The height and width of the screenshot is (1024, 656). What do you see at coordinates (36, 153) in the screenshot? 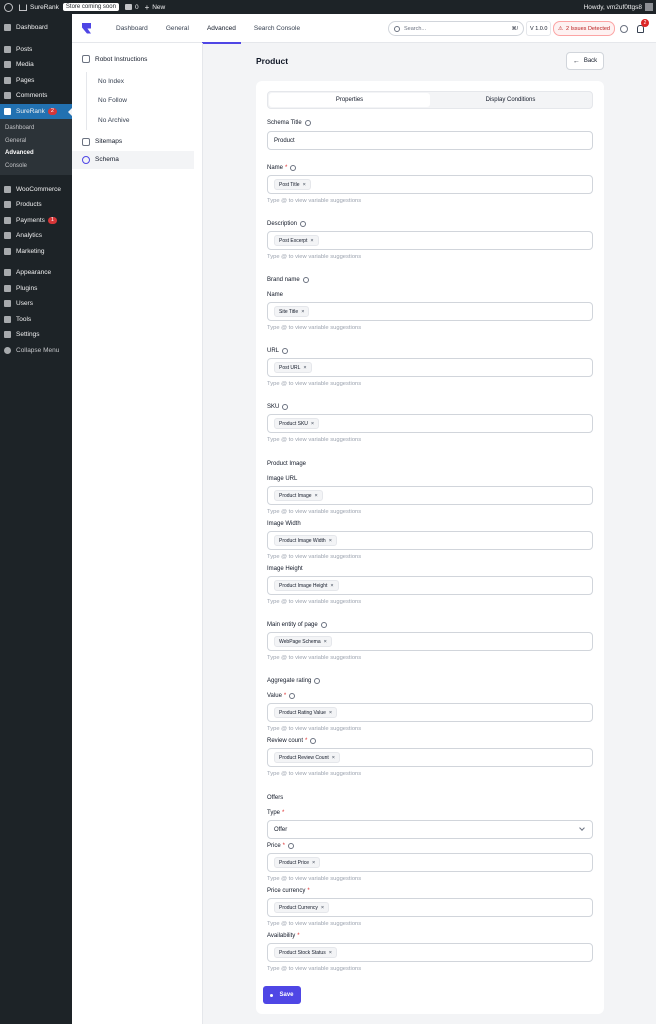
I see `submenu-advanced: Advanced` at bounding box center [36, 153].